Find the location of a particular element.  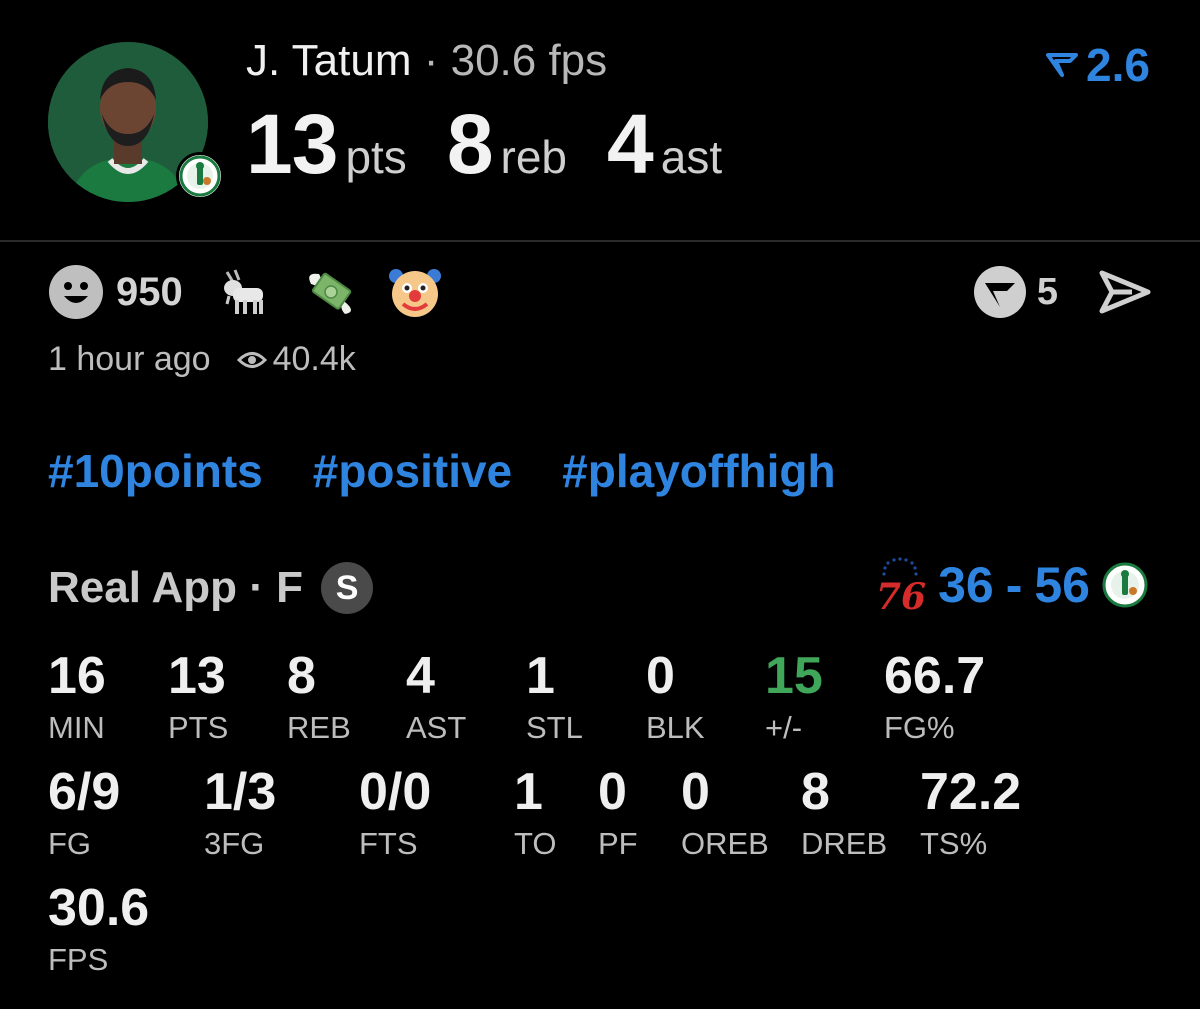

stat-fps: 30.6 FPS is located at coordinates (98, 928).